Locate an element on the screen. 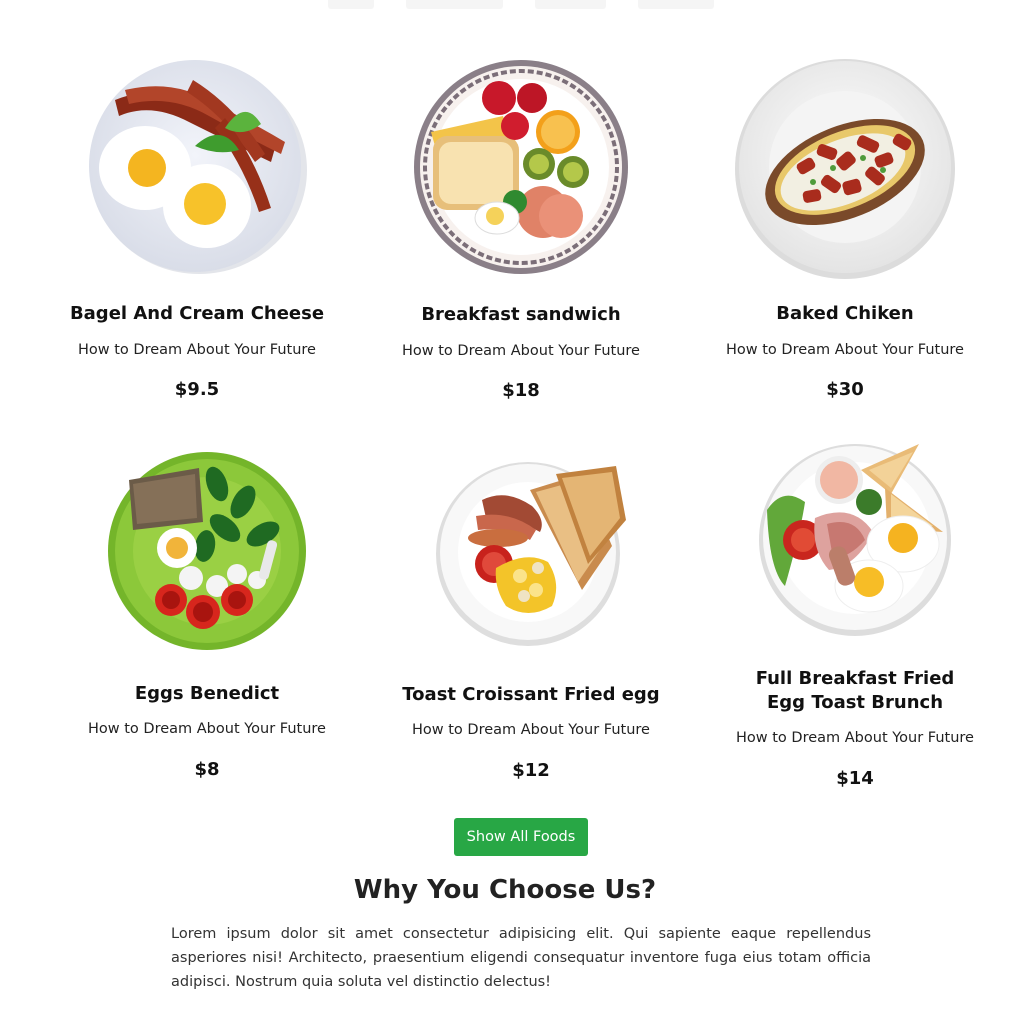 The width and height of the screenshot is (1010, 1012). food-price: $30 is located at coordinates (845, 389).